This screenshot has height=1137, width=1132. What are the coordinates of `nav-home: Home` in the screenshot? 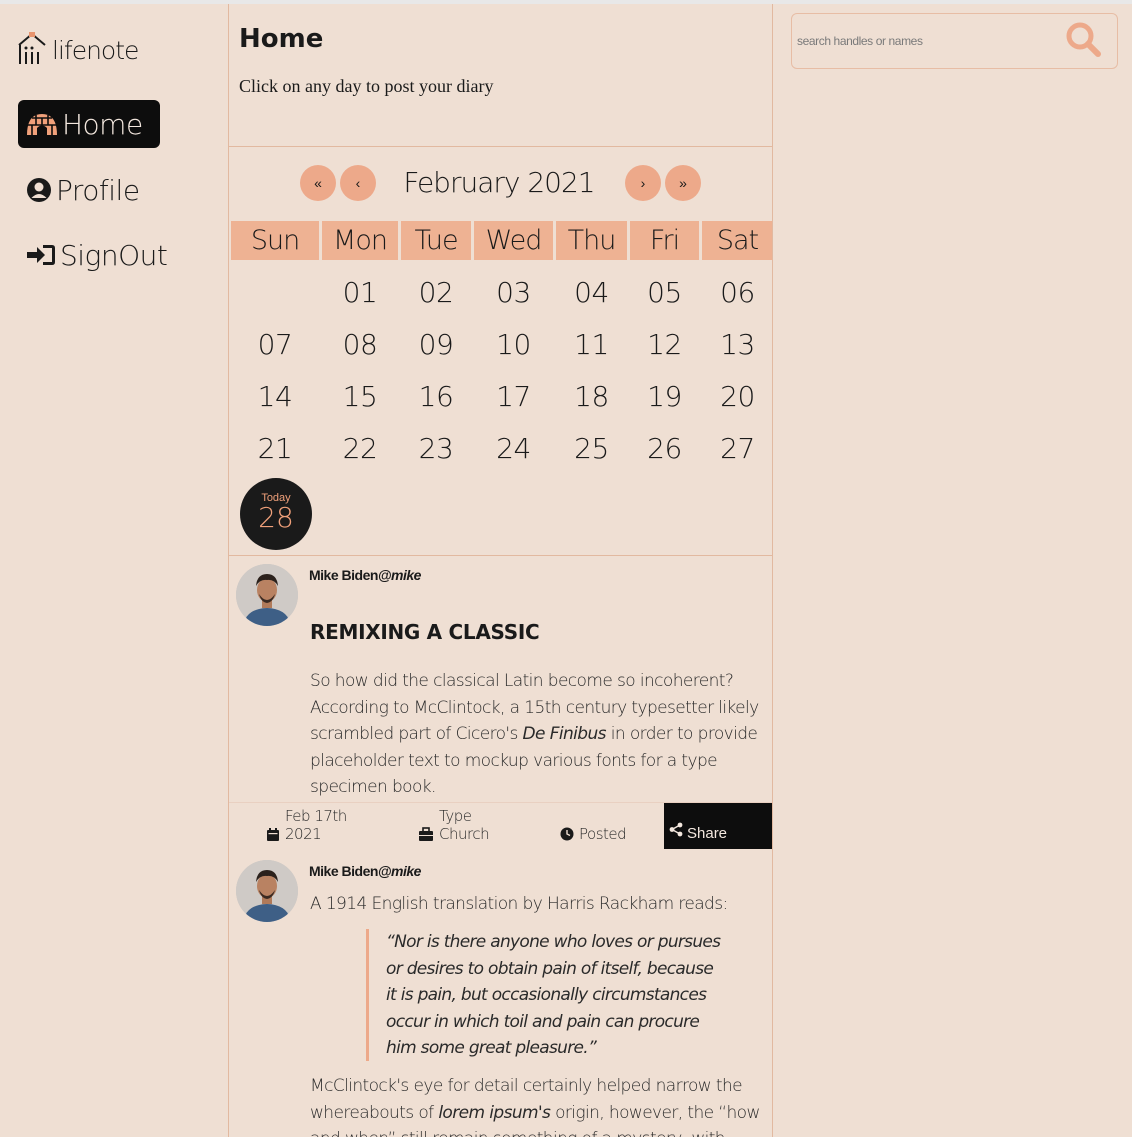 It's located at (89, 124).